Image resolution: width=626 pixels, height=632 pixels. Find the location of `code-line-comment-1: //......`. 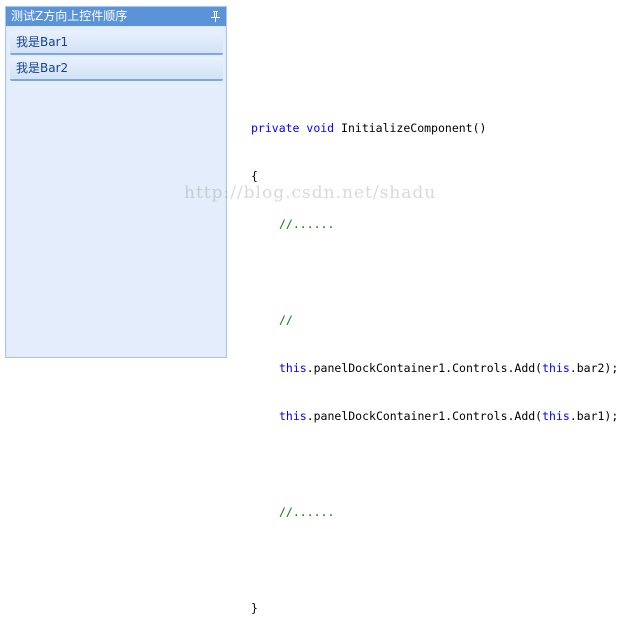

code-line-comment-1: //...... is located at coordinates (434, 224).